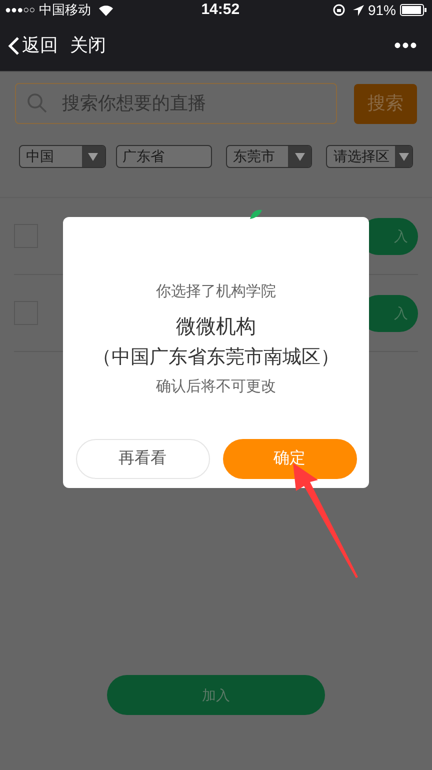 The width and height of the screenshot is (432, 770). What do you see at coordinates (385, 104) in the screenshot?
I see `search-button: 搜索` at bounding box center [385, 104].